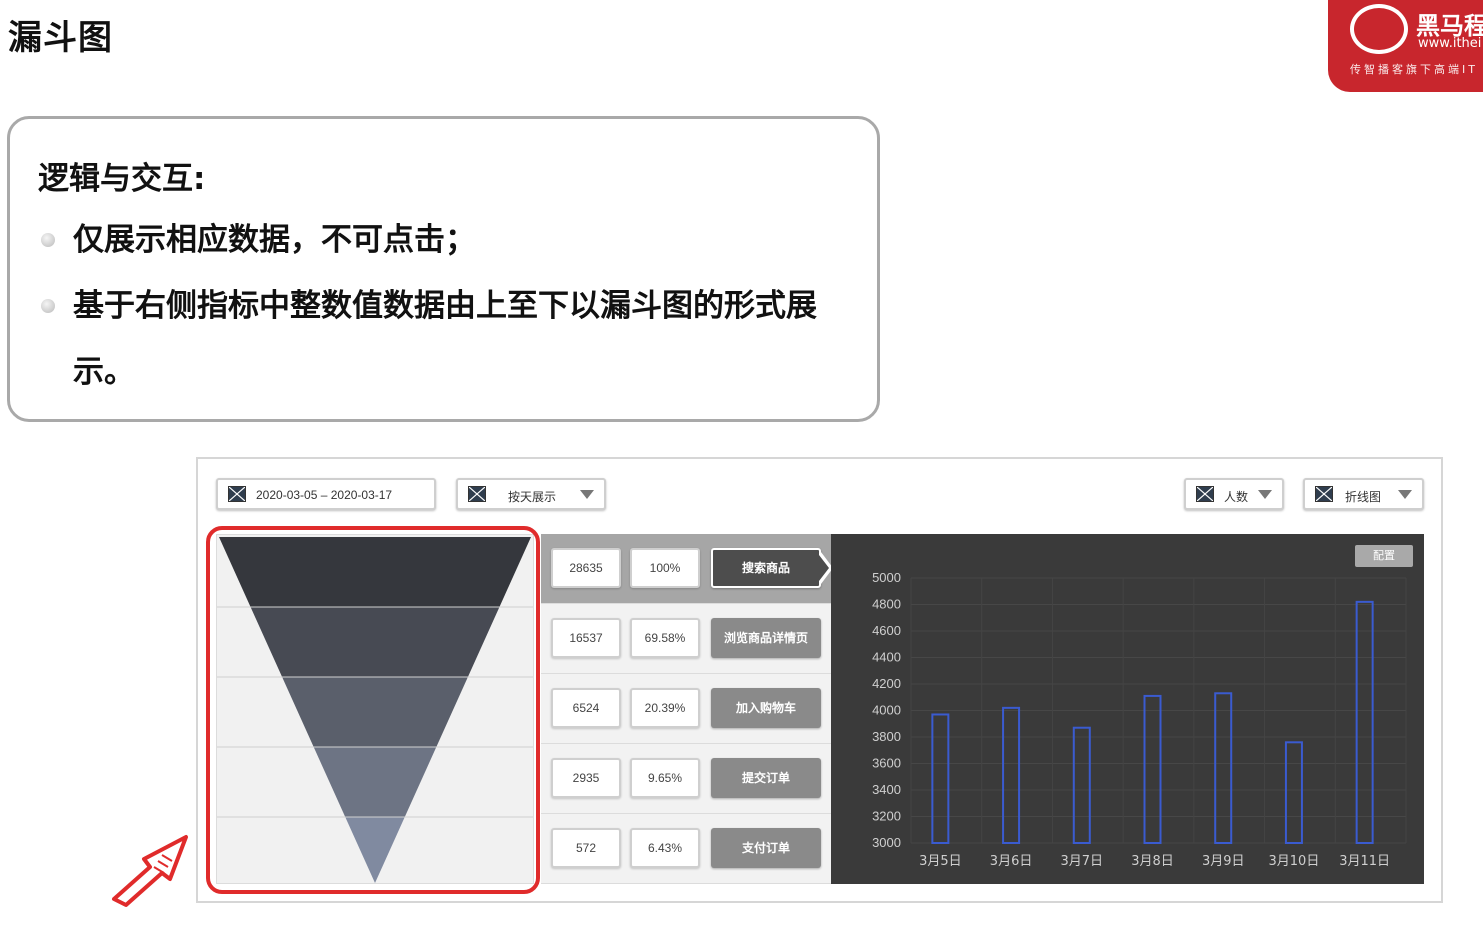 This screenshot has height=926, width=1483. Describe the element at coordinates (886, 657) in the screenshot. I see `y-tick-label: 4400` at that location.